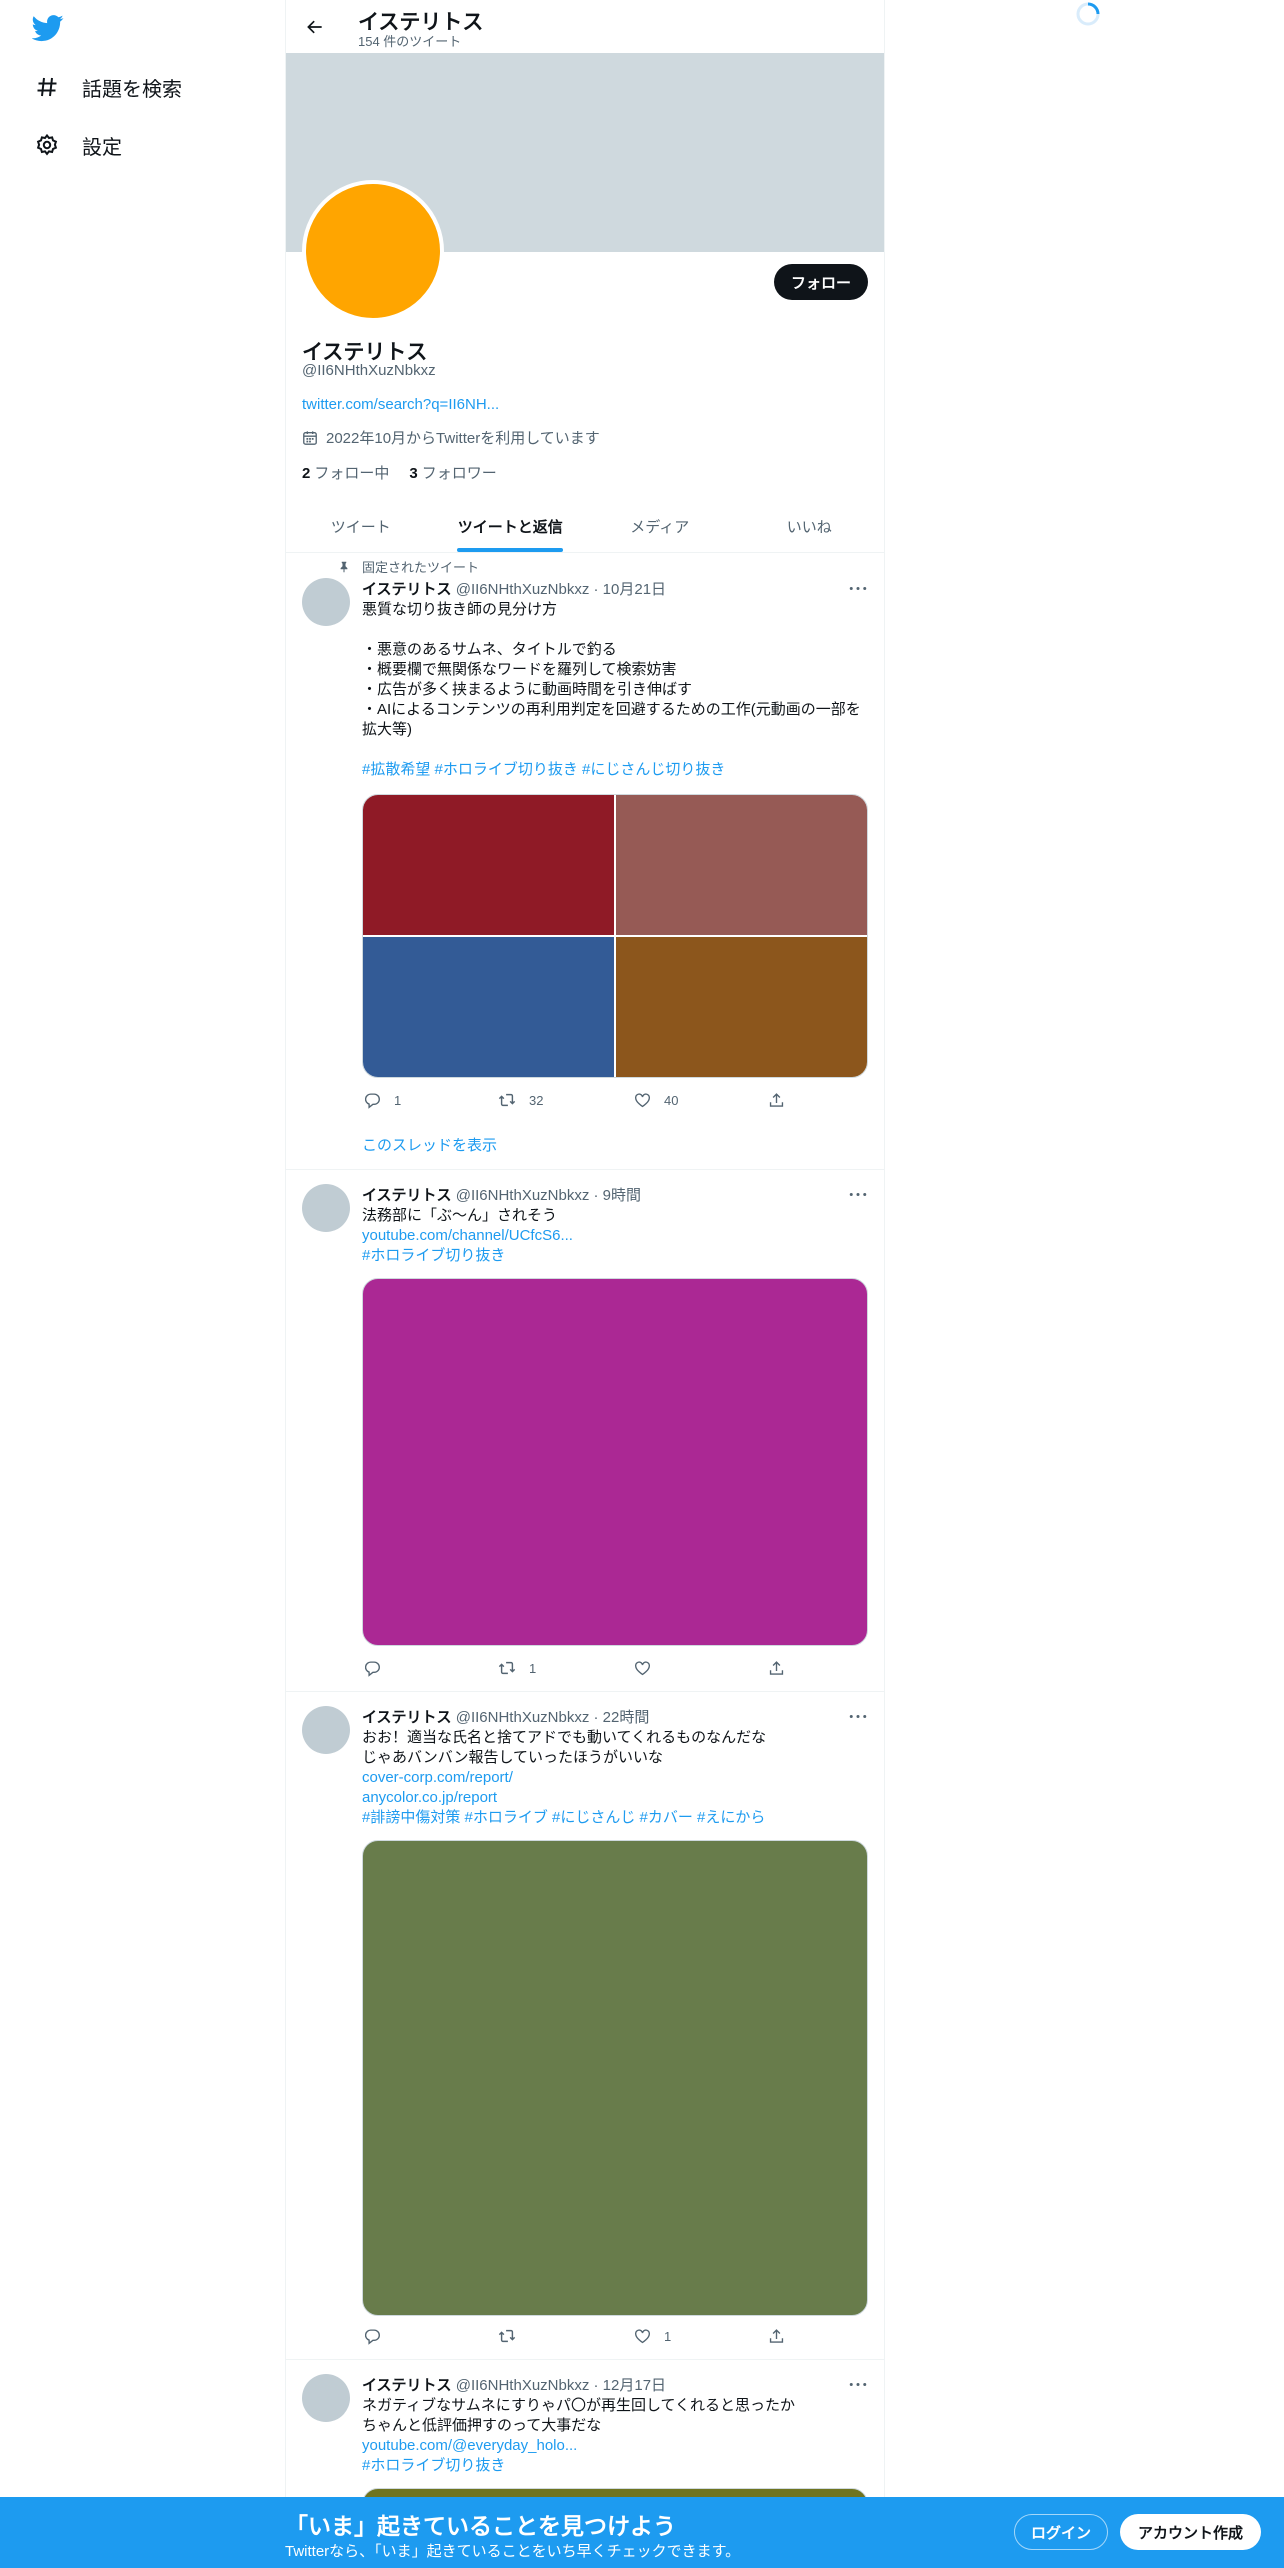 Image resolution: width=1284 pixels, height=2568 pixels. What do you see at coordinates (617, 1798) in the screenshot?
I see `tweet-url-link: anycolor.co.jp/report` at bounding box center [617, 1798].